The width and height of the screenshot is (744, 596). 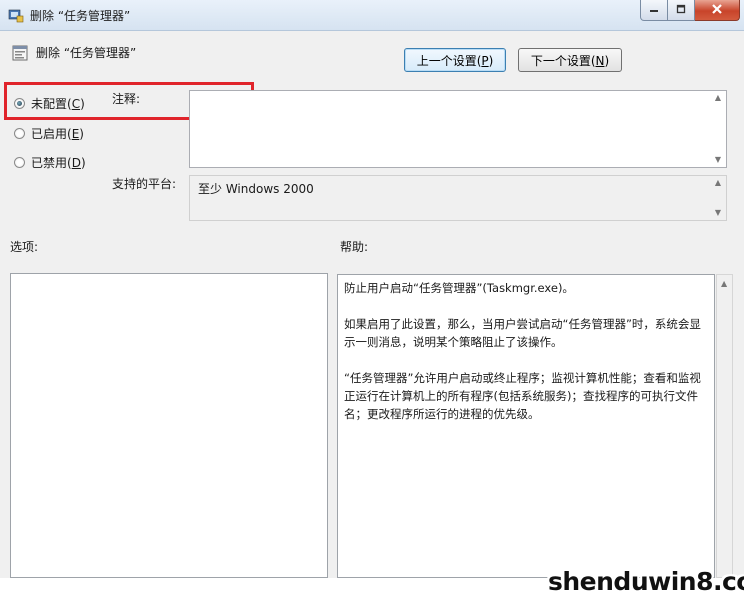 I want to click on options-label: 选项:, so click(x=24, y=247).